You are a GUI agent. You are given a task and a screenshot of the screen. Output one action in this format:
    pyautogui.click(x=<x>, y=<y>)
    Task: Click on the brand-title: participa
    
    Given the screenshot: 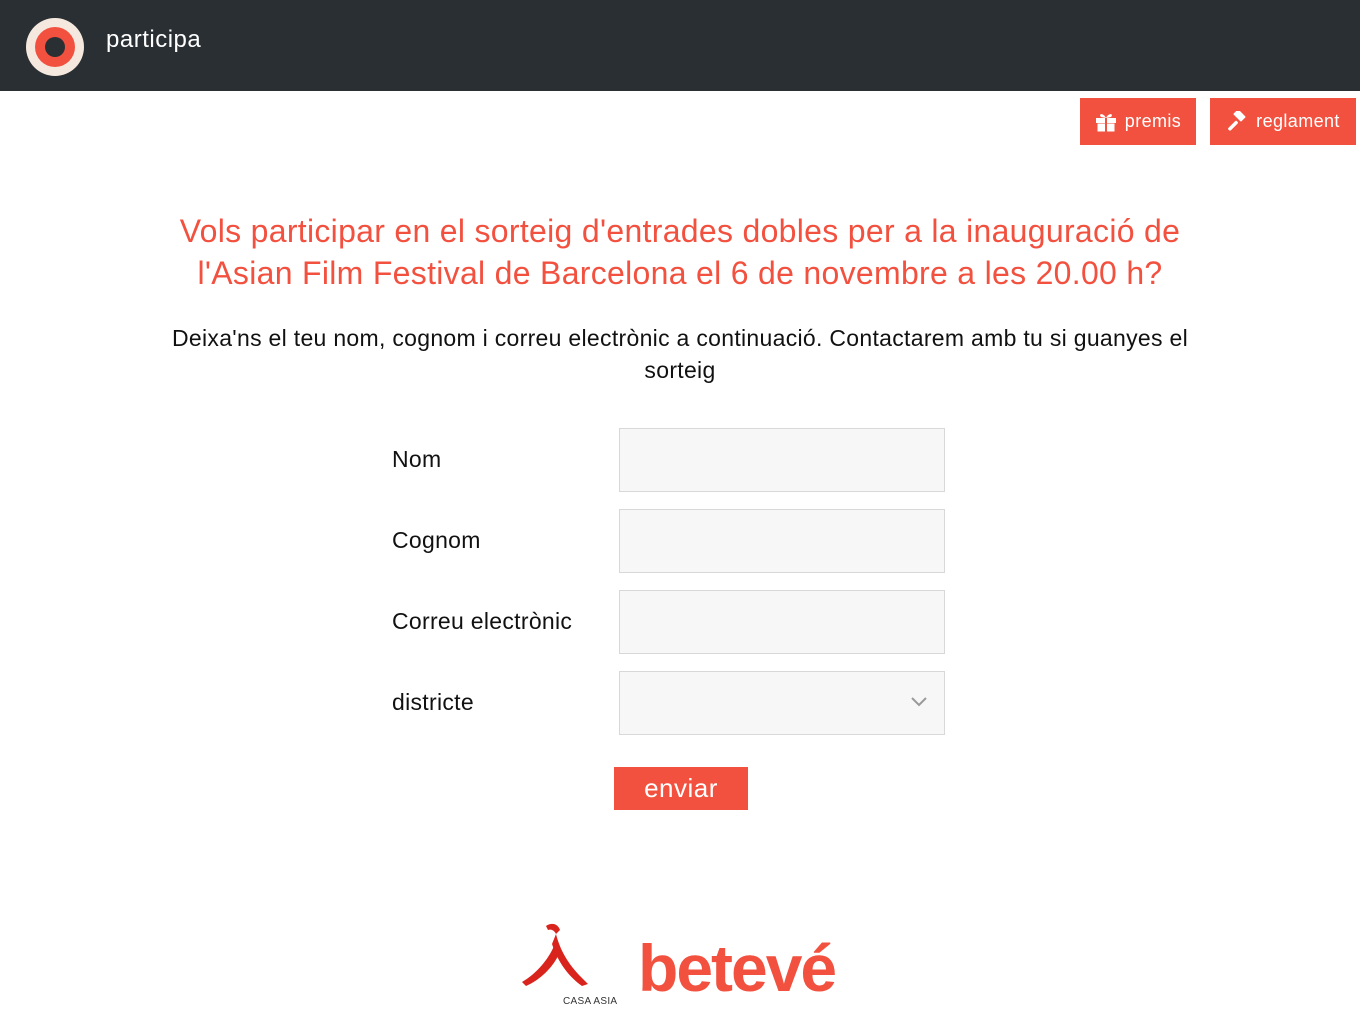 What is the action you would take?
    pyautogui.click(x=153, y=40)
    